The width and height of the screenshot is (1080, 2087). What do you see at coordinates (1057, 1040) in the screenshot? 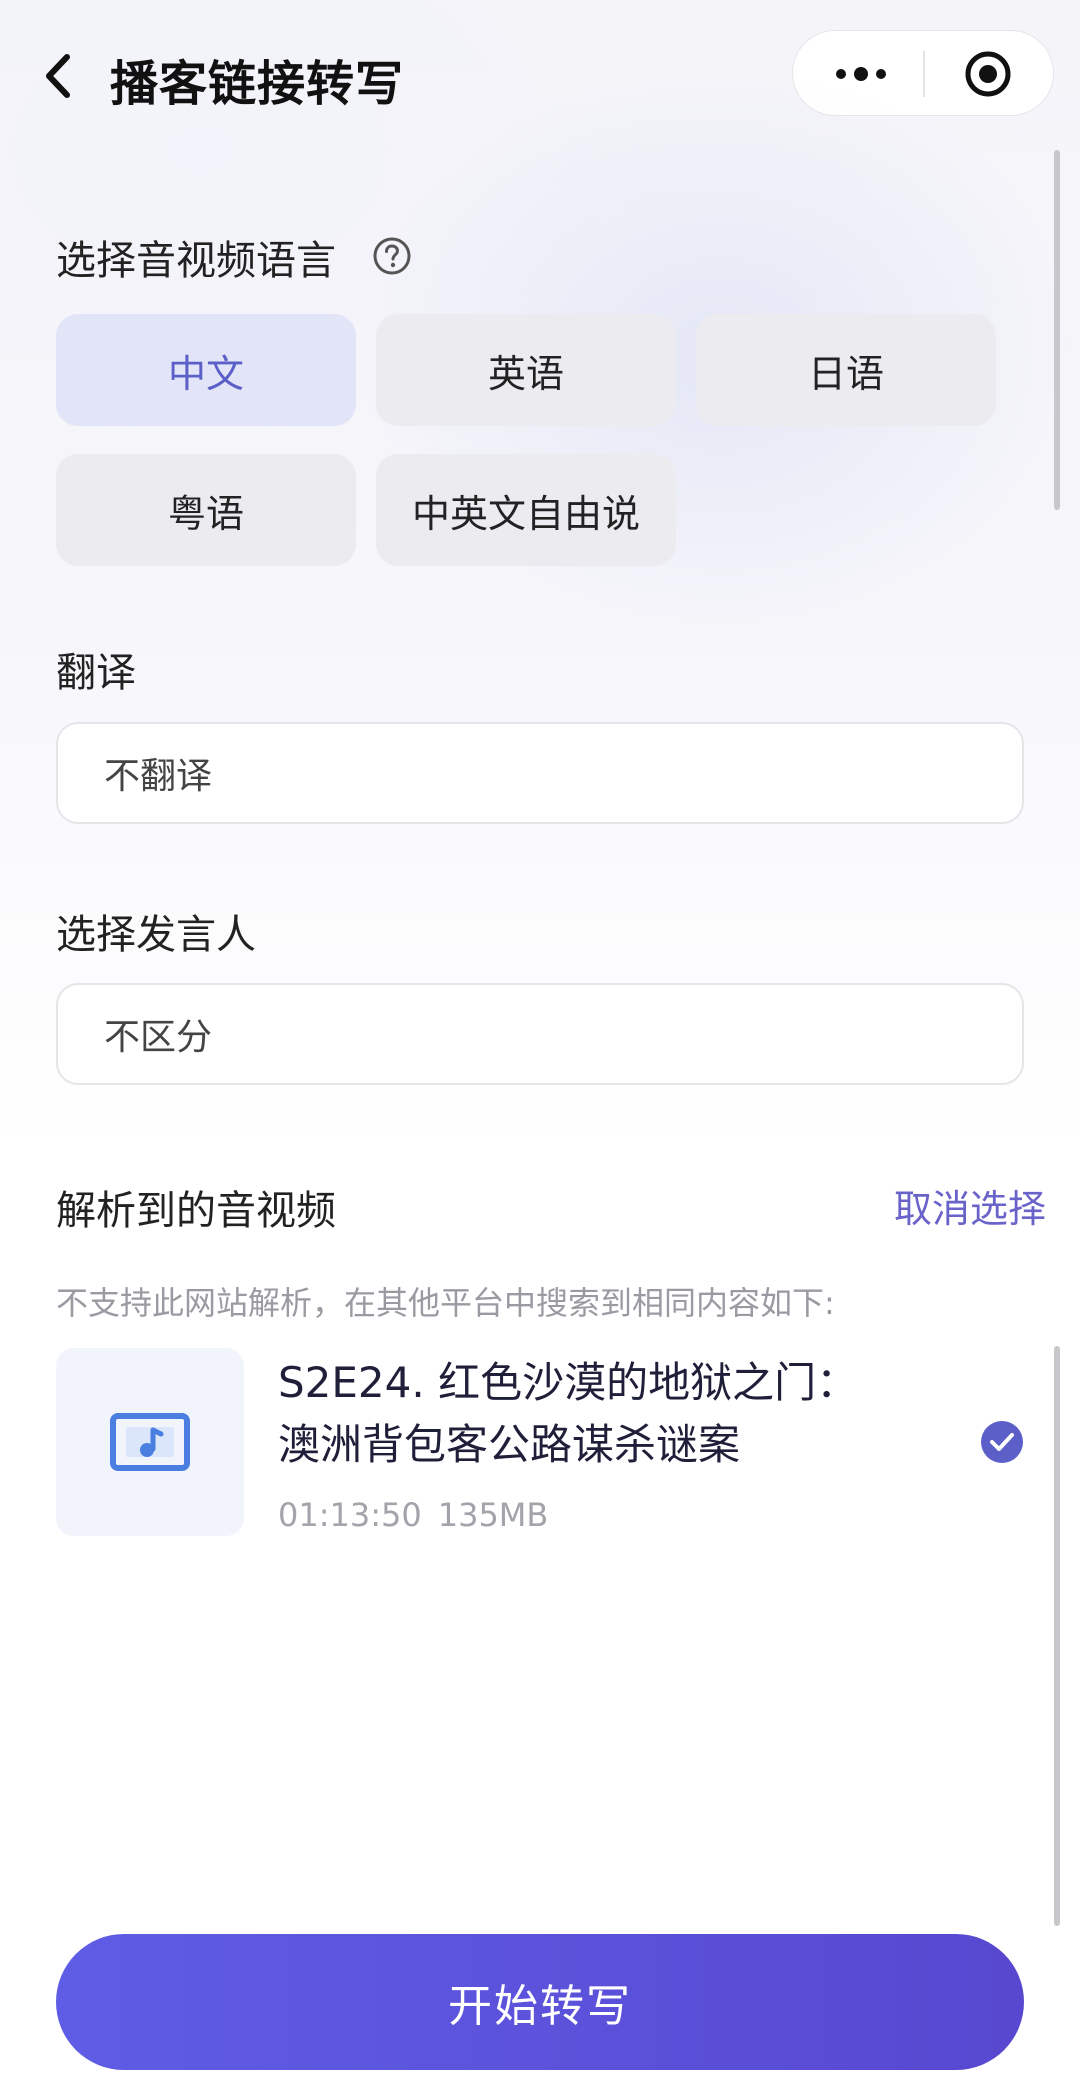
I see `scrollbar` at bounding box center [1057, 1040].